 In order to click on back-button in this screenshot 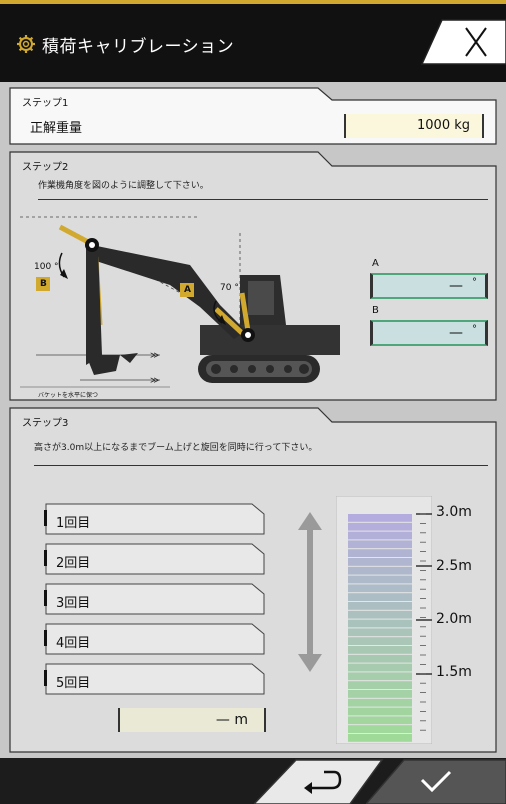, I will do `click(319, 781)`.